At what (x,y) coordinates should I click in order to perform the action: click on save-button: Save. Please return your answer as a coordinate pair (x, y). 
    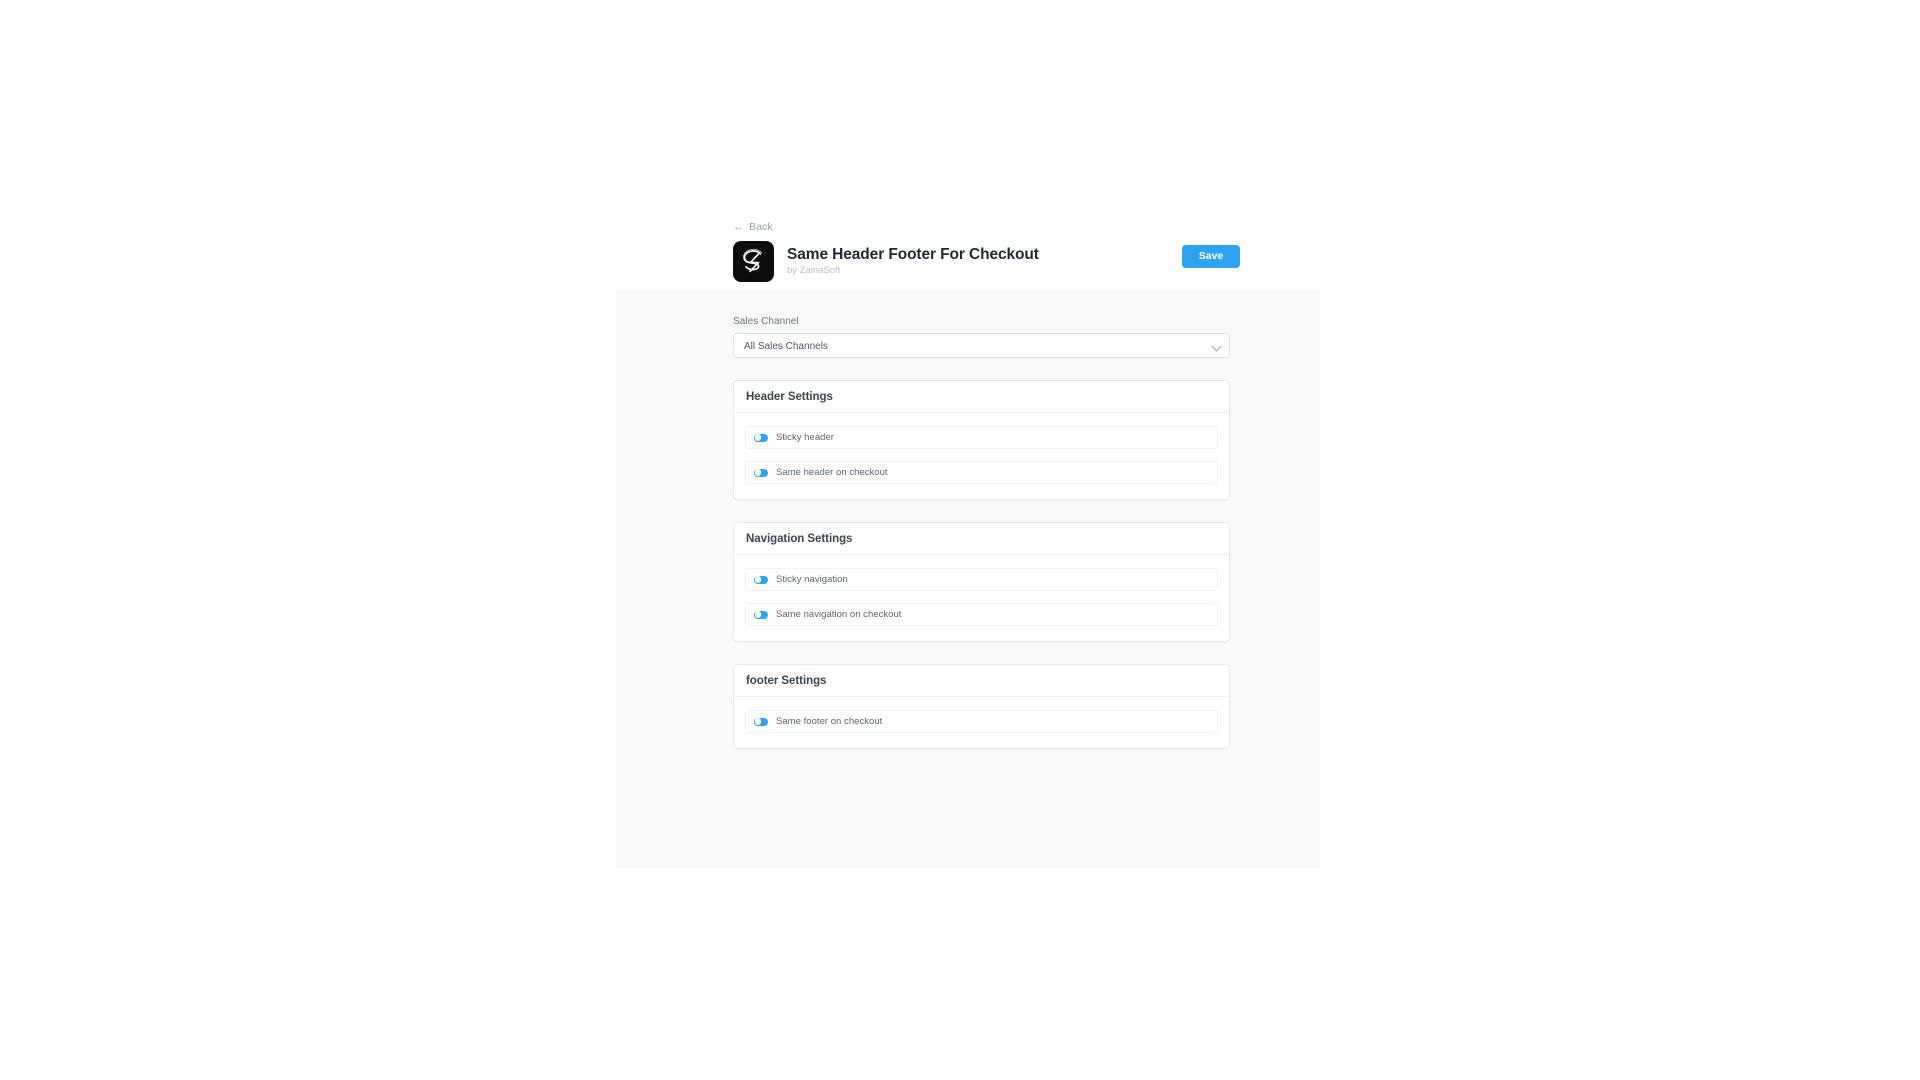
    Looking at the image, I should click on (1211, 256).